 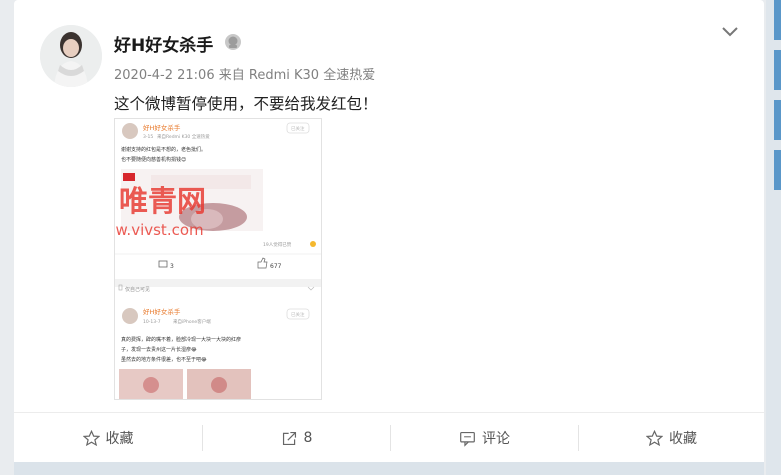 What do you see at coordinates (277, 244) in the screenshot?
I see `inner-likes-note: 19人觉得已赞` at bounding box center [277, 244].